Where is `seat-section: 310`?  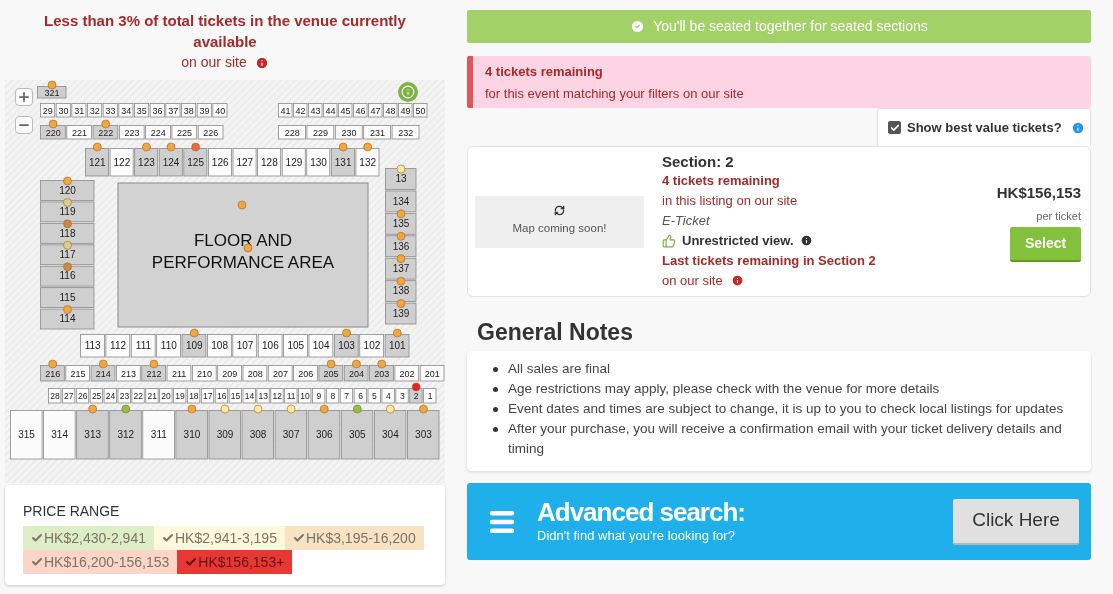
seat-section: 310 is located at coordinates (191, 435).